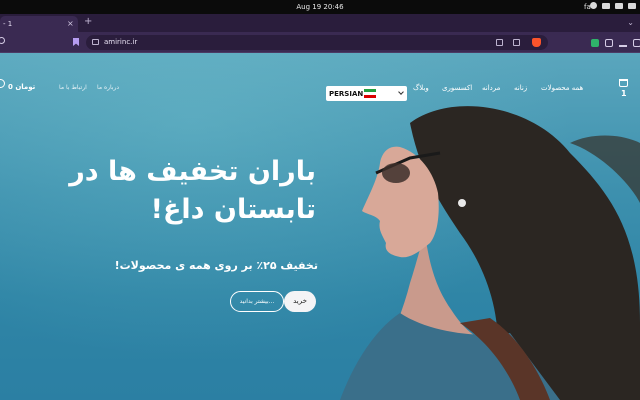 The height and width of the screenshot is (400, 640). I want to click on contact-link: ارتباط با ما, so click(73, 87).